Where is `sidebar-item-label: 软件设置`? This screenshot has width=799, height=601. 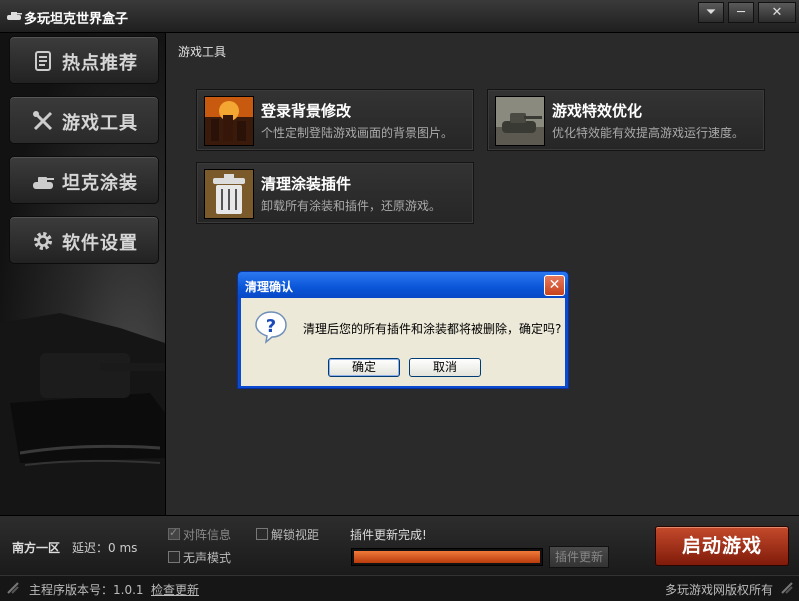
sidebar-item-label: 软件设置 is located at coordinates (100, 243).